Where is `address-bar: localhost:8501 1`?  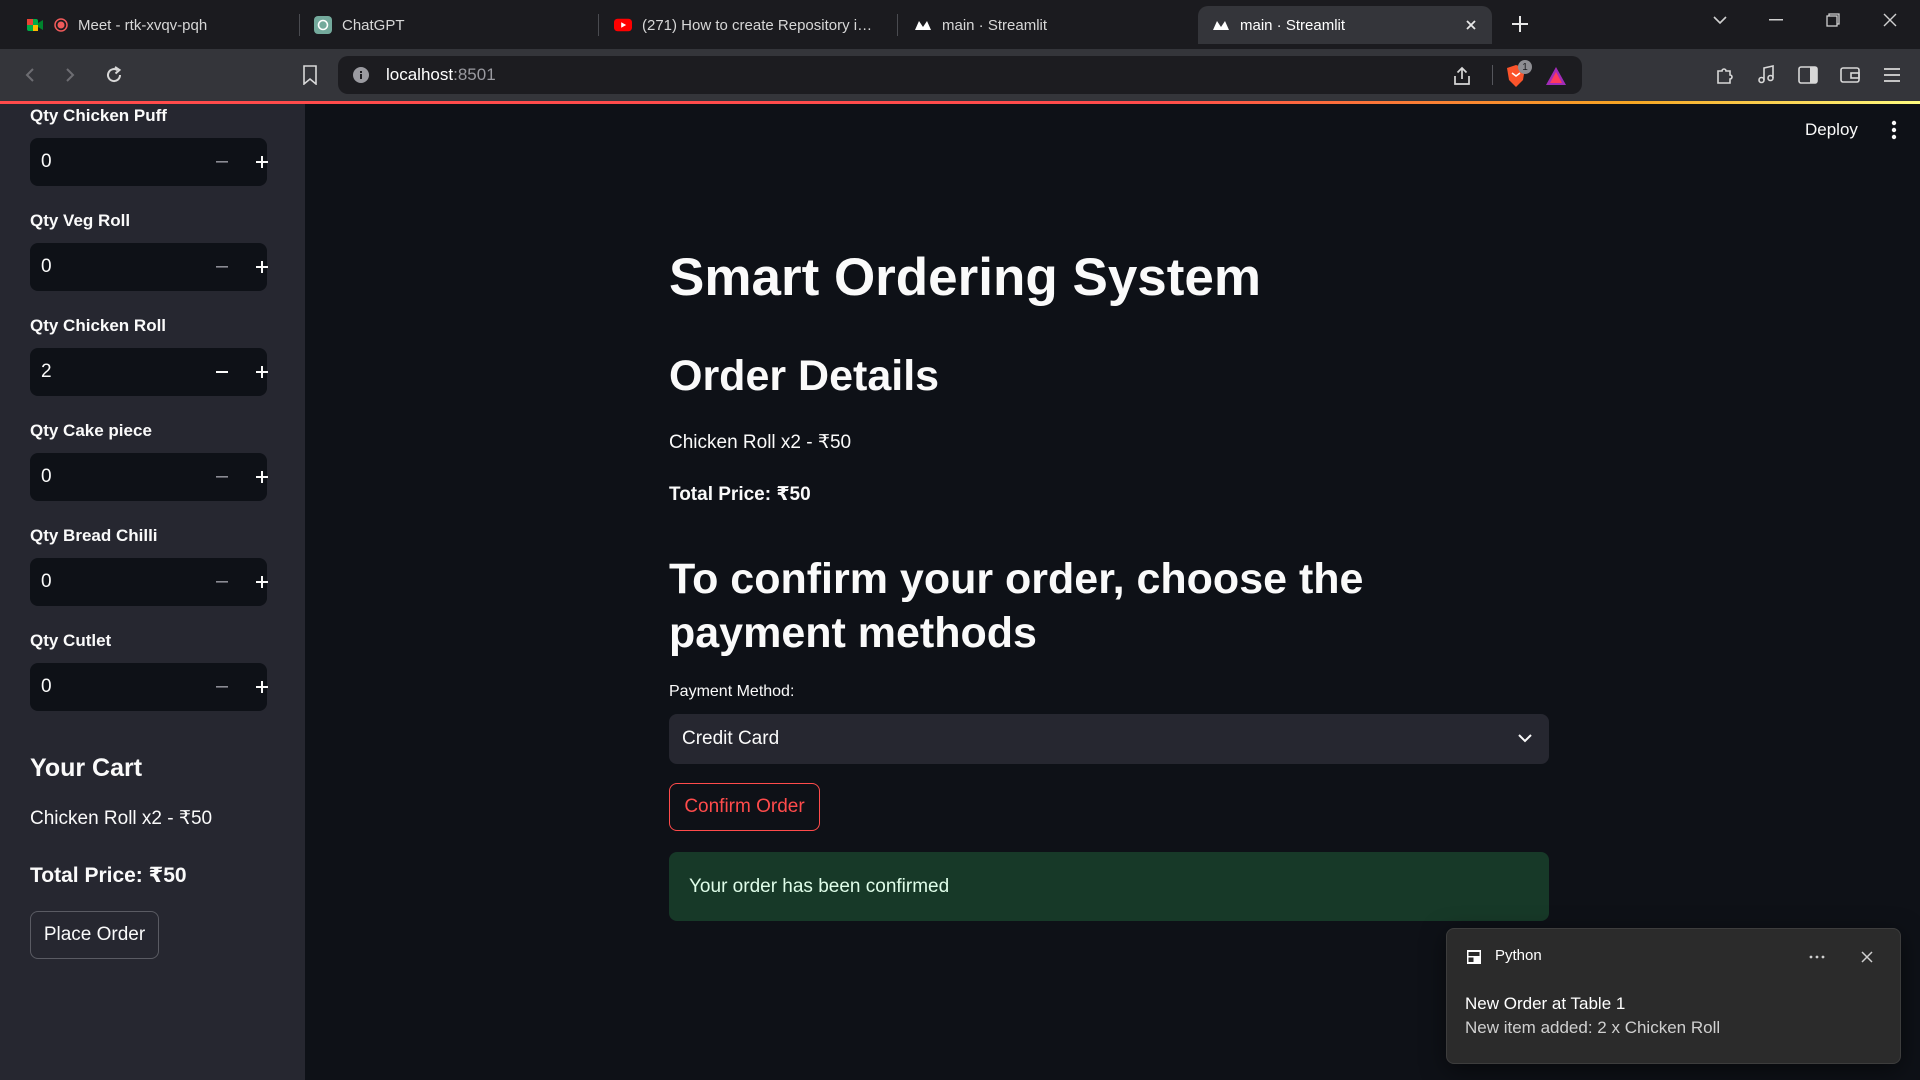 address-bar: localhost:8501 1 is located at coordinates (960, 75).